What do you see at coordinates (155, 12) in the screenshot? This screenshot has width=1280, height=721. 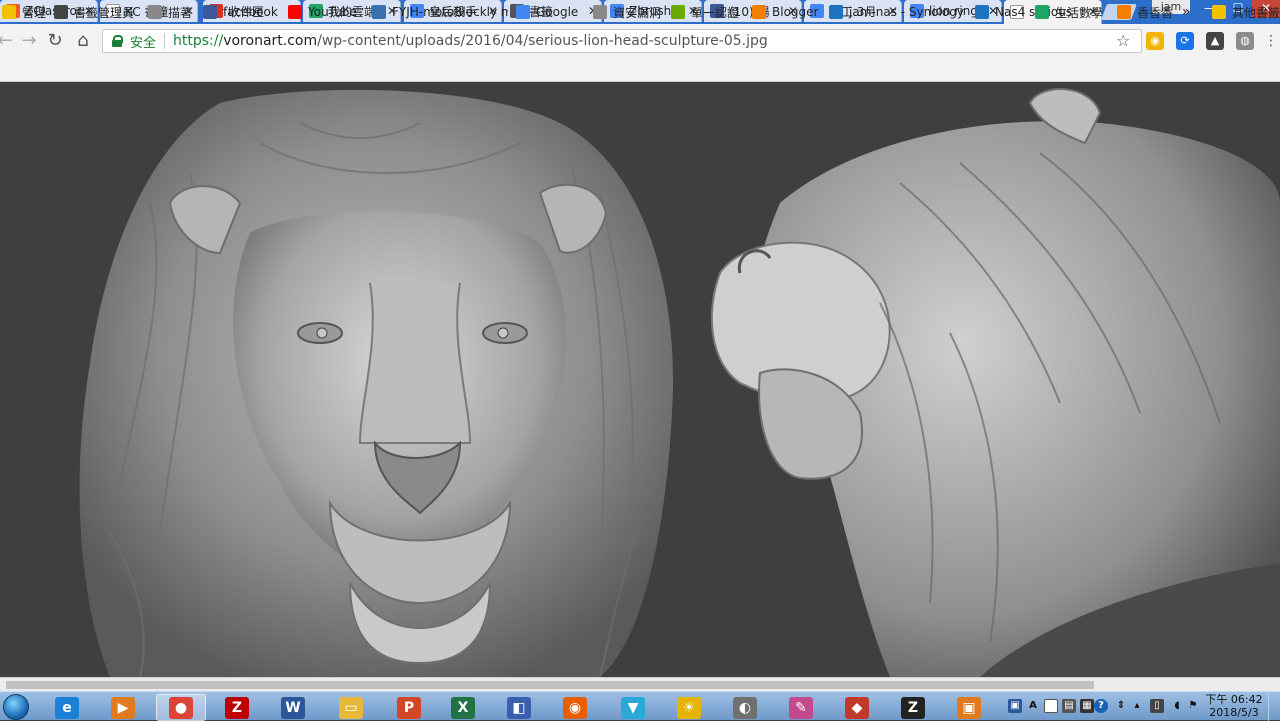 I see `page-icon` at bounding box center [155, 12].